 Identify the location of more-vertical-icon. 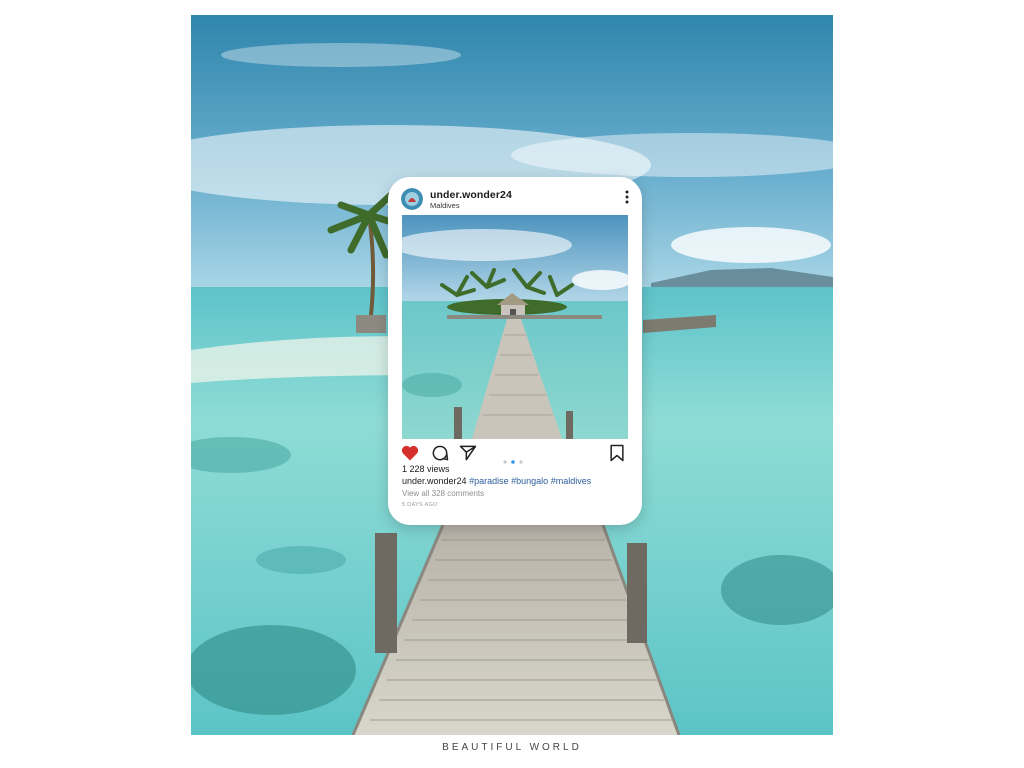
(627, 197).